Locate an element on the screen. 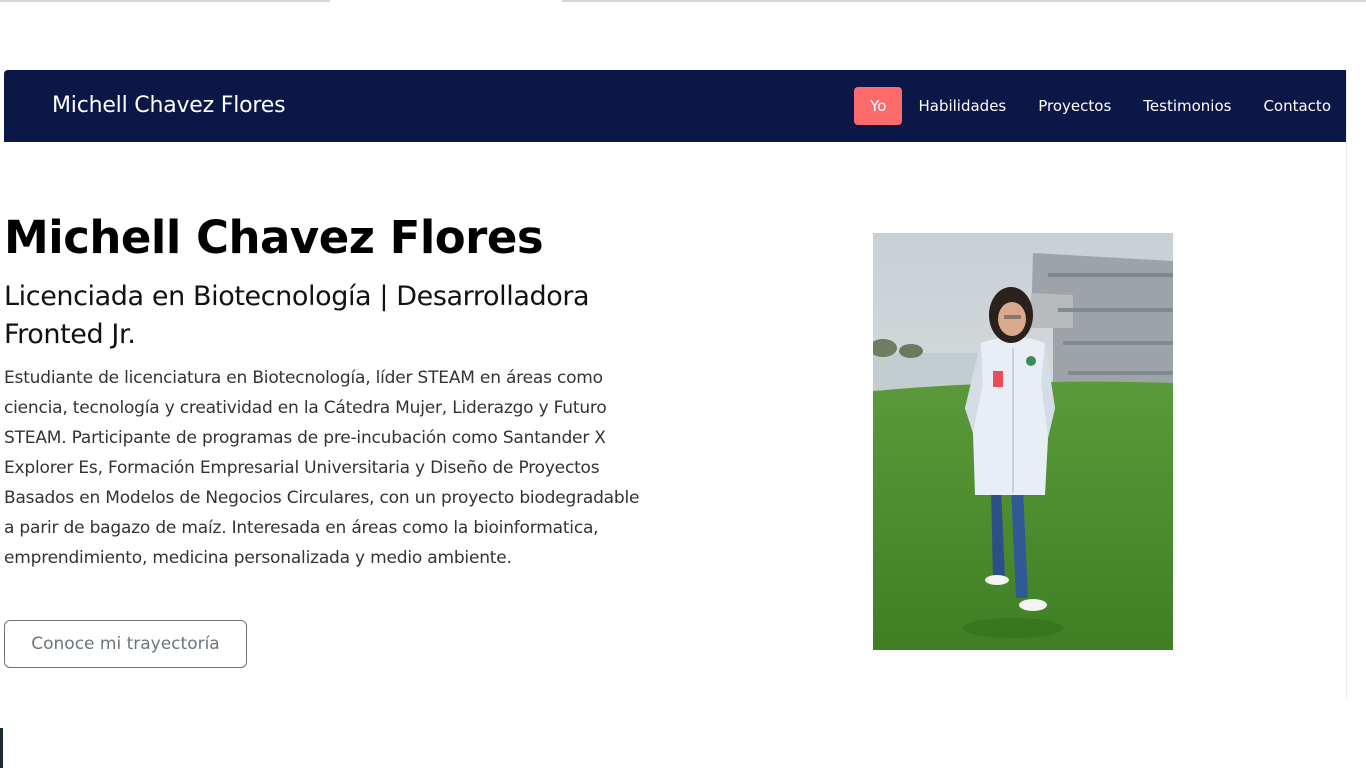 Image resolution: width=1366 pixels, height=768 pixels. nav-item-yo: Yo is located at coordinates (878, 106).